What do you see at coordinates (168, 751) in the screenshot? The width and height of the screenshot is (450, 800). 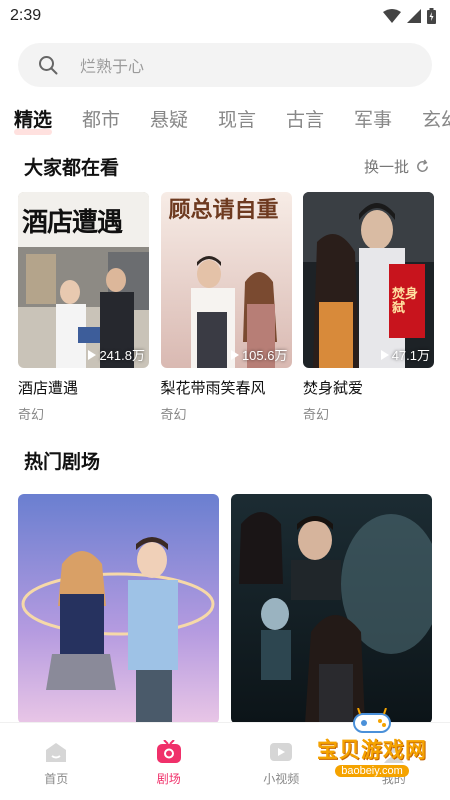 I see `theater-icon` at bounding box center [168, 751].